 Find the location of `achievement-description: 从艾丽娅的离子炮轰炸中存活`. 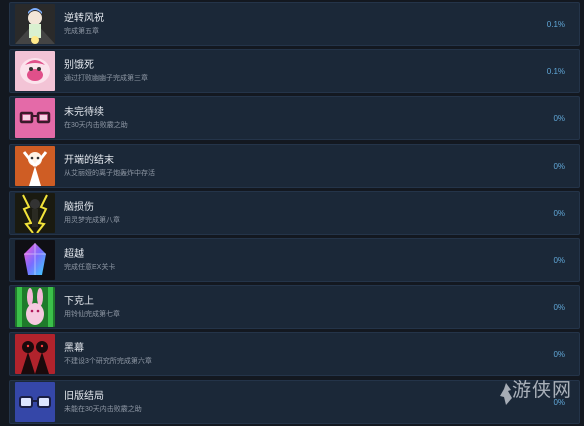

achievement-description: 从艾丽娅的离子炮轰炸中存活 is located at coordinates (109, 173).